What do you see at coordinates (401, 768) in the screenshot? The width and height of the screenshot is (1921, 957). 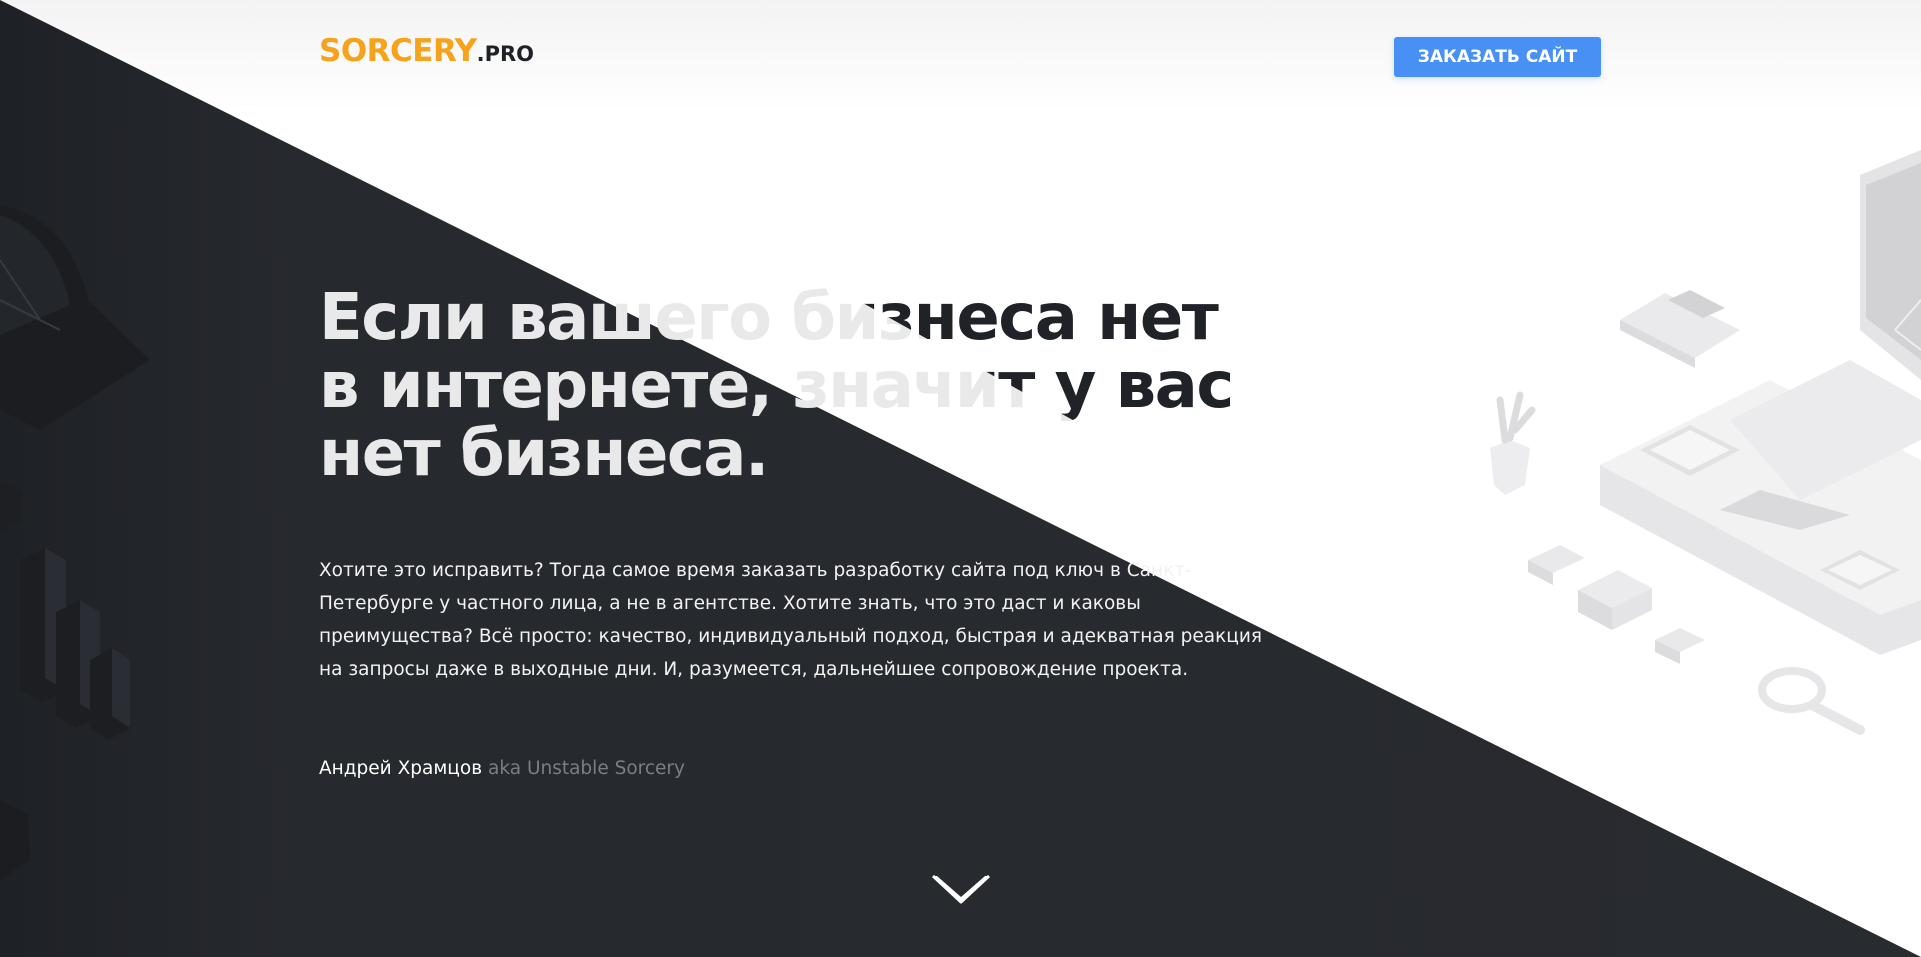 I see `author-name: Андрей Храмцов` at bounding box center [401, 768].